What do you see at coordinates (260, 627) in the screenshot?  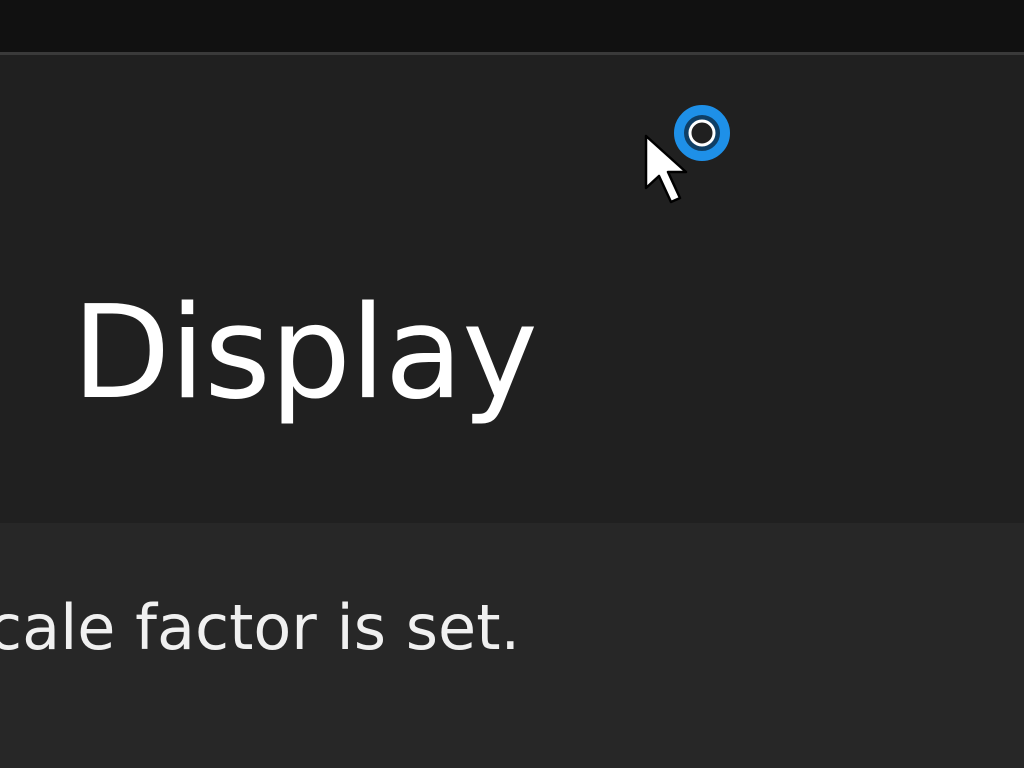 I see `scale-description-text: cale factor is set.` at bounding box center [260, 627].